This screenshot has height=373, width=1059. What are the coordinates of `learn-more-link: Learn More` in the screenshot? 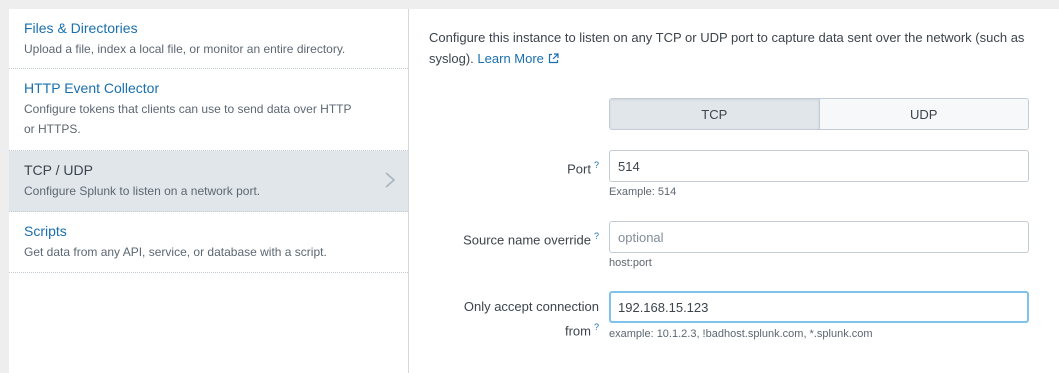 It's located at (518, 58).